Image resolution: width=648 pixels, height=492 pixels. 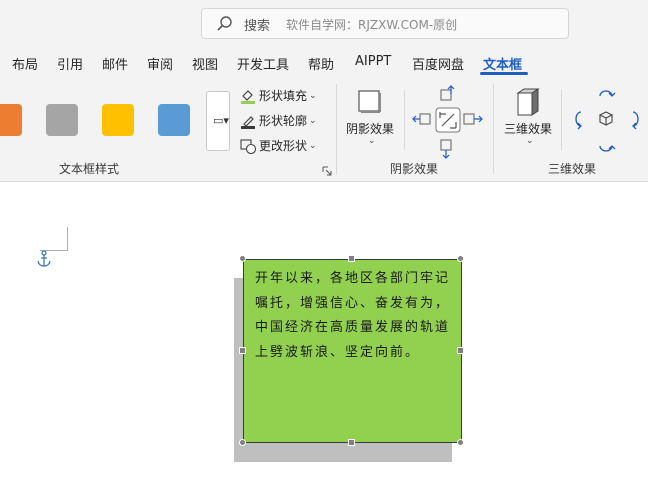 What do you see at coordinates (372, 25) in the screenshot?
I see `search-hint: 软件自学网：RJZXW.COM-原创` at bounding box center [372, 25].